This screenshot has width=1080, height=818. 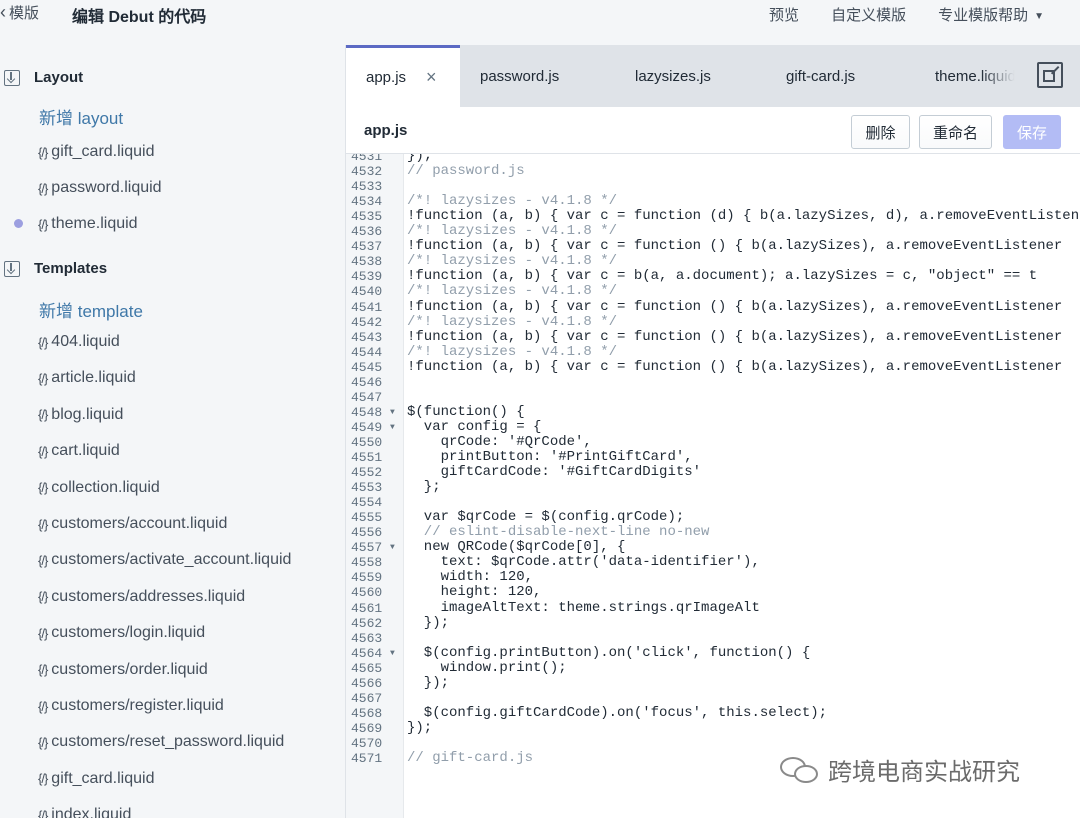 I want to click on sidebar-file-item: {/} blog.liquid, so click(x=80, y=415).